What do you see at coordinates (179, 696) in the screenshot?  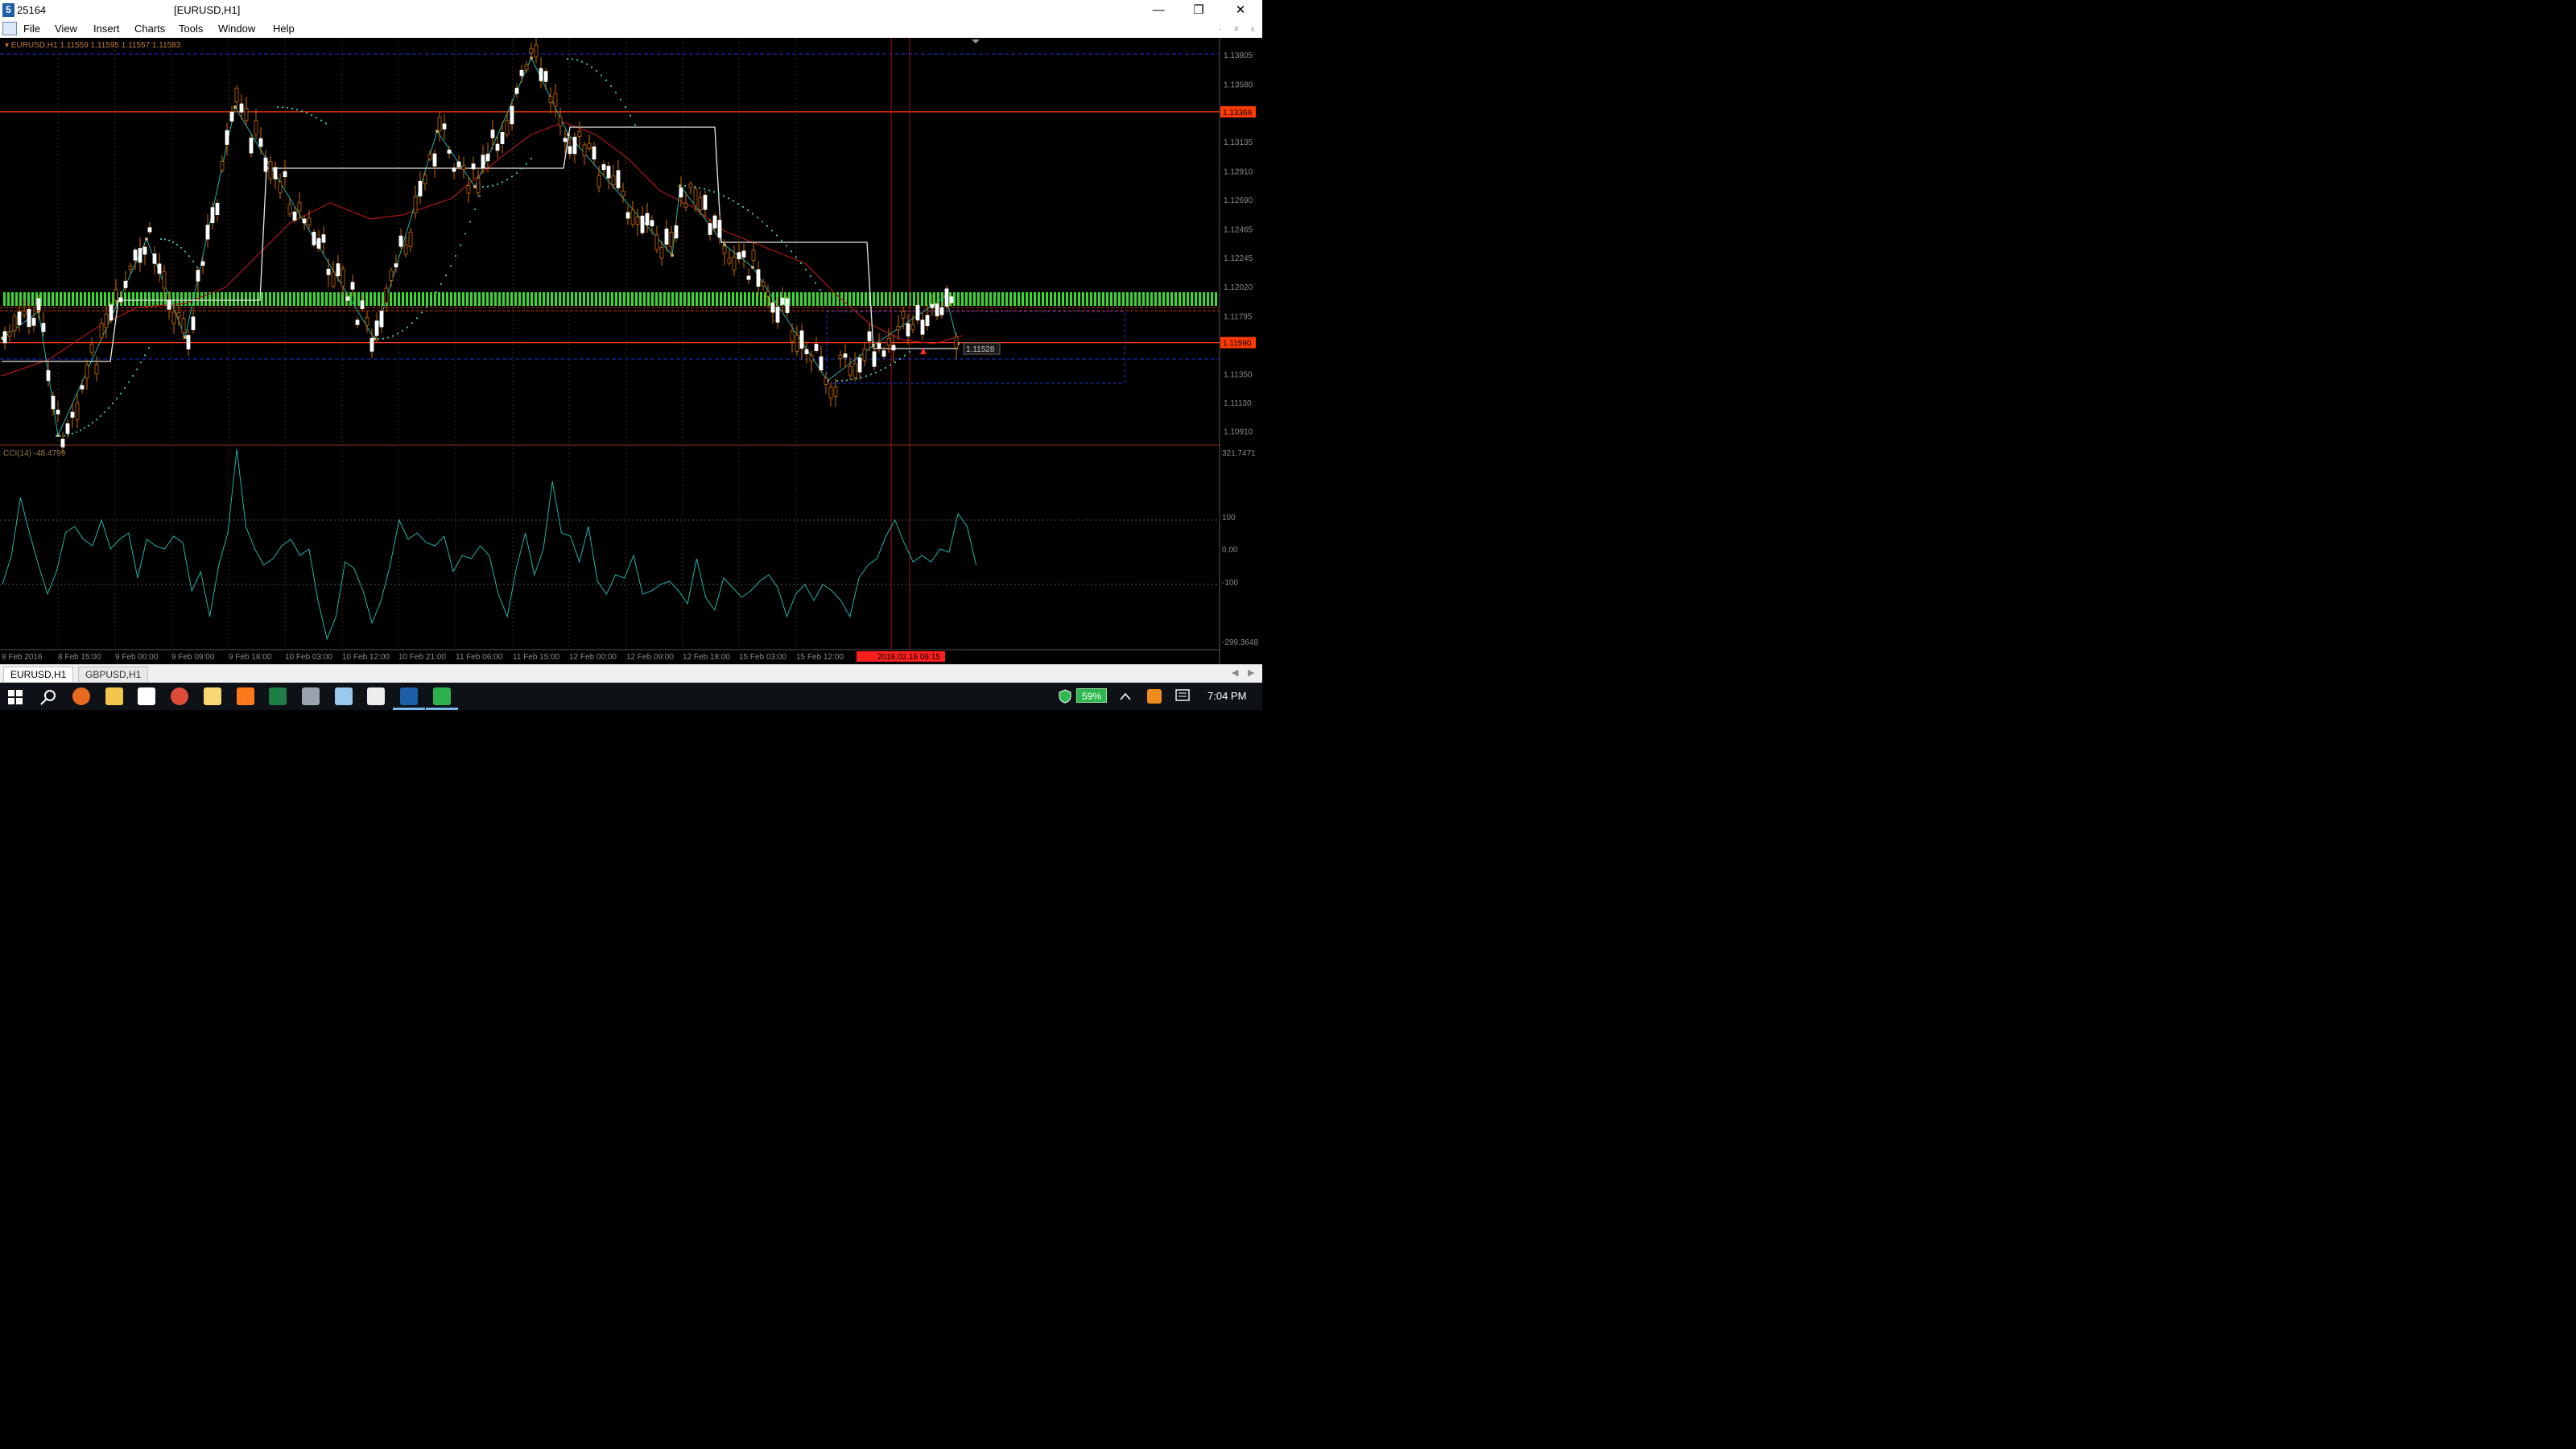 I see `chrome-icon` at bounding box center [179, 696].